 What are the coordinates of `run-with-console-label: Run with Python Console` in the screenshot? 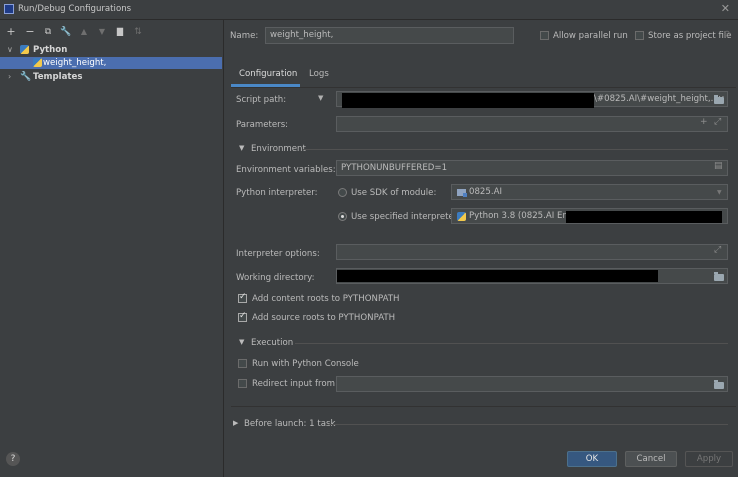 It's located at (305, 364).